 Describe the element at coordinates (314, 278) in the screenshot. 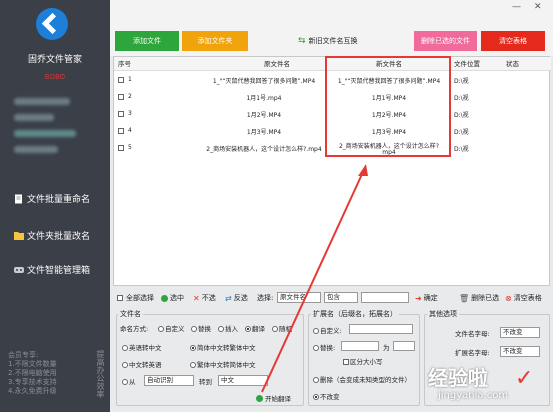

I see `annotation-arrow` at that location.